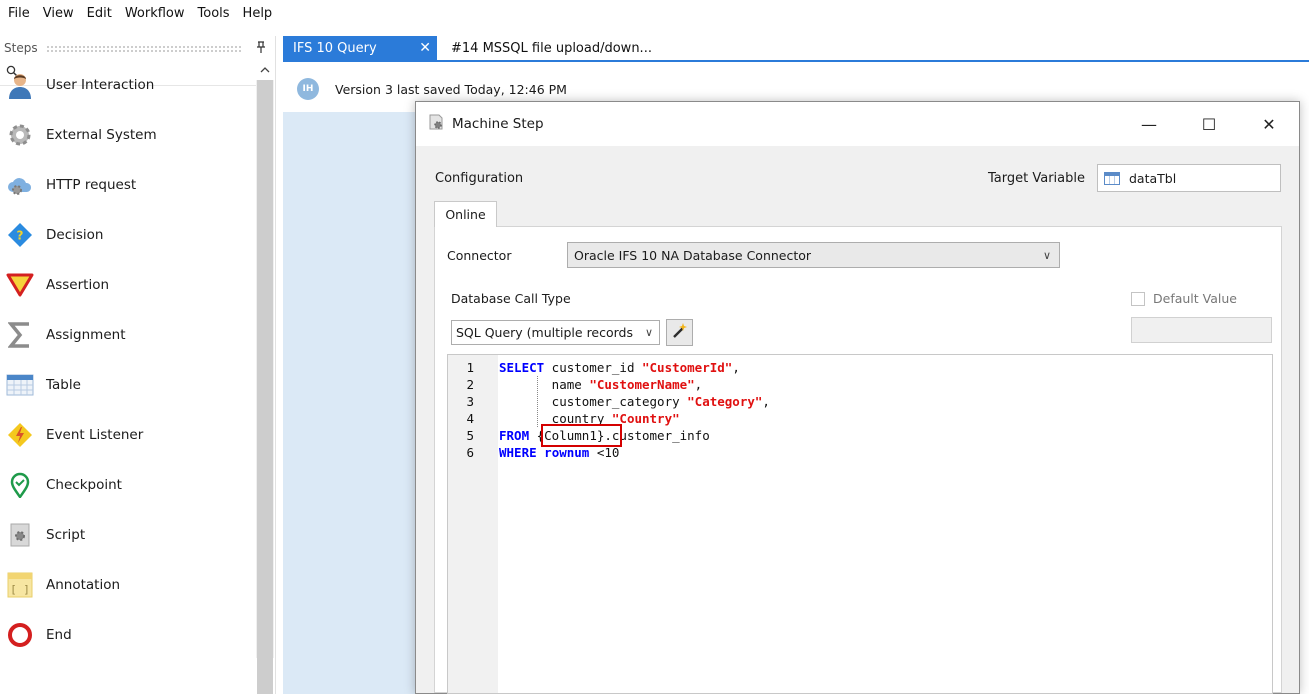  I want to click on decision-diamond-icon: ?, so click(20, 235).